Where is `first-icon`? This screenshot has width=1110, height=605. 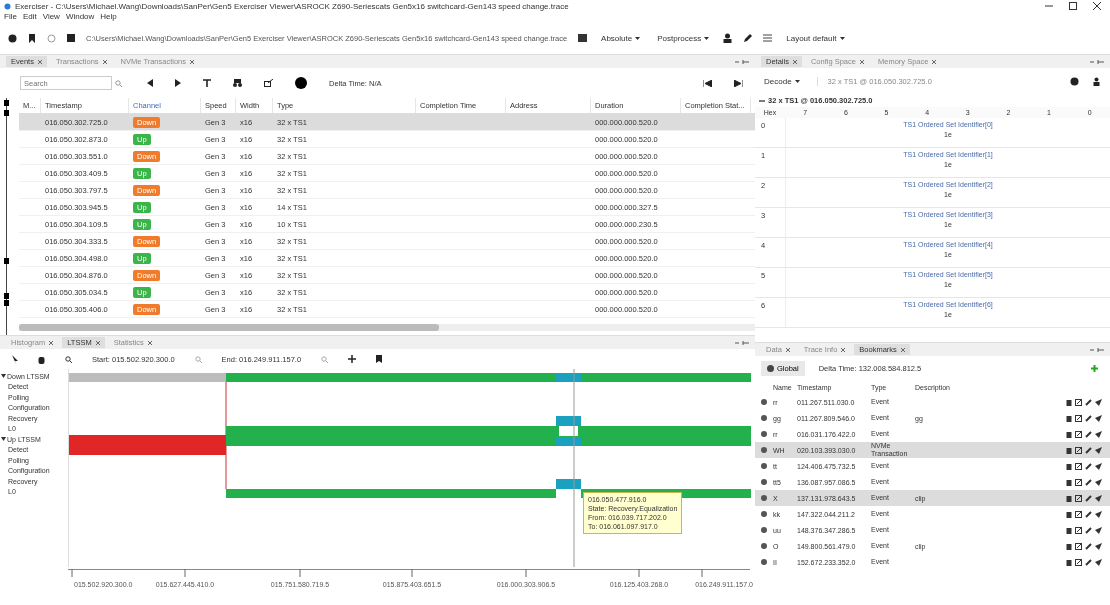
first-icon is located at coordinates (707, 83).